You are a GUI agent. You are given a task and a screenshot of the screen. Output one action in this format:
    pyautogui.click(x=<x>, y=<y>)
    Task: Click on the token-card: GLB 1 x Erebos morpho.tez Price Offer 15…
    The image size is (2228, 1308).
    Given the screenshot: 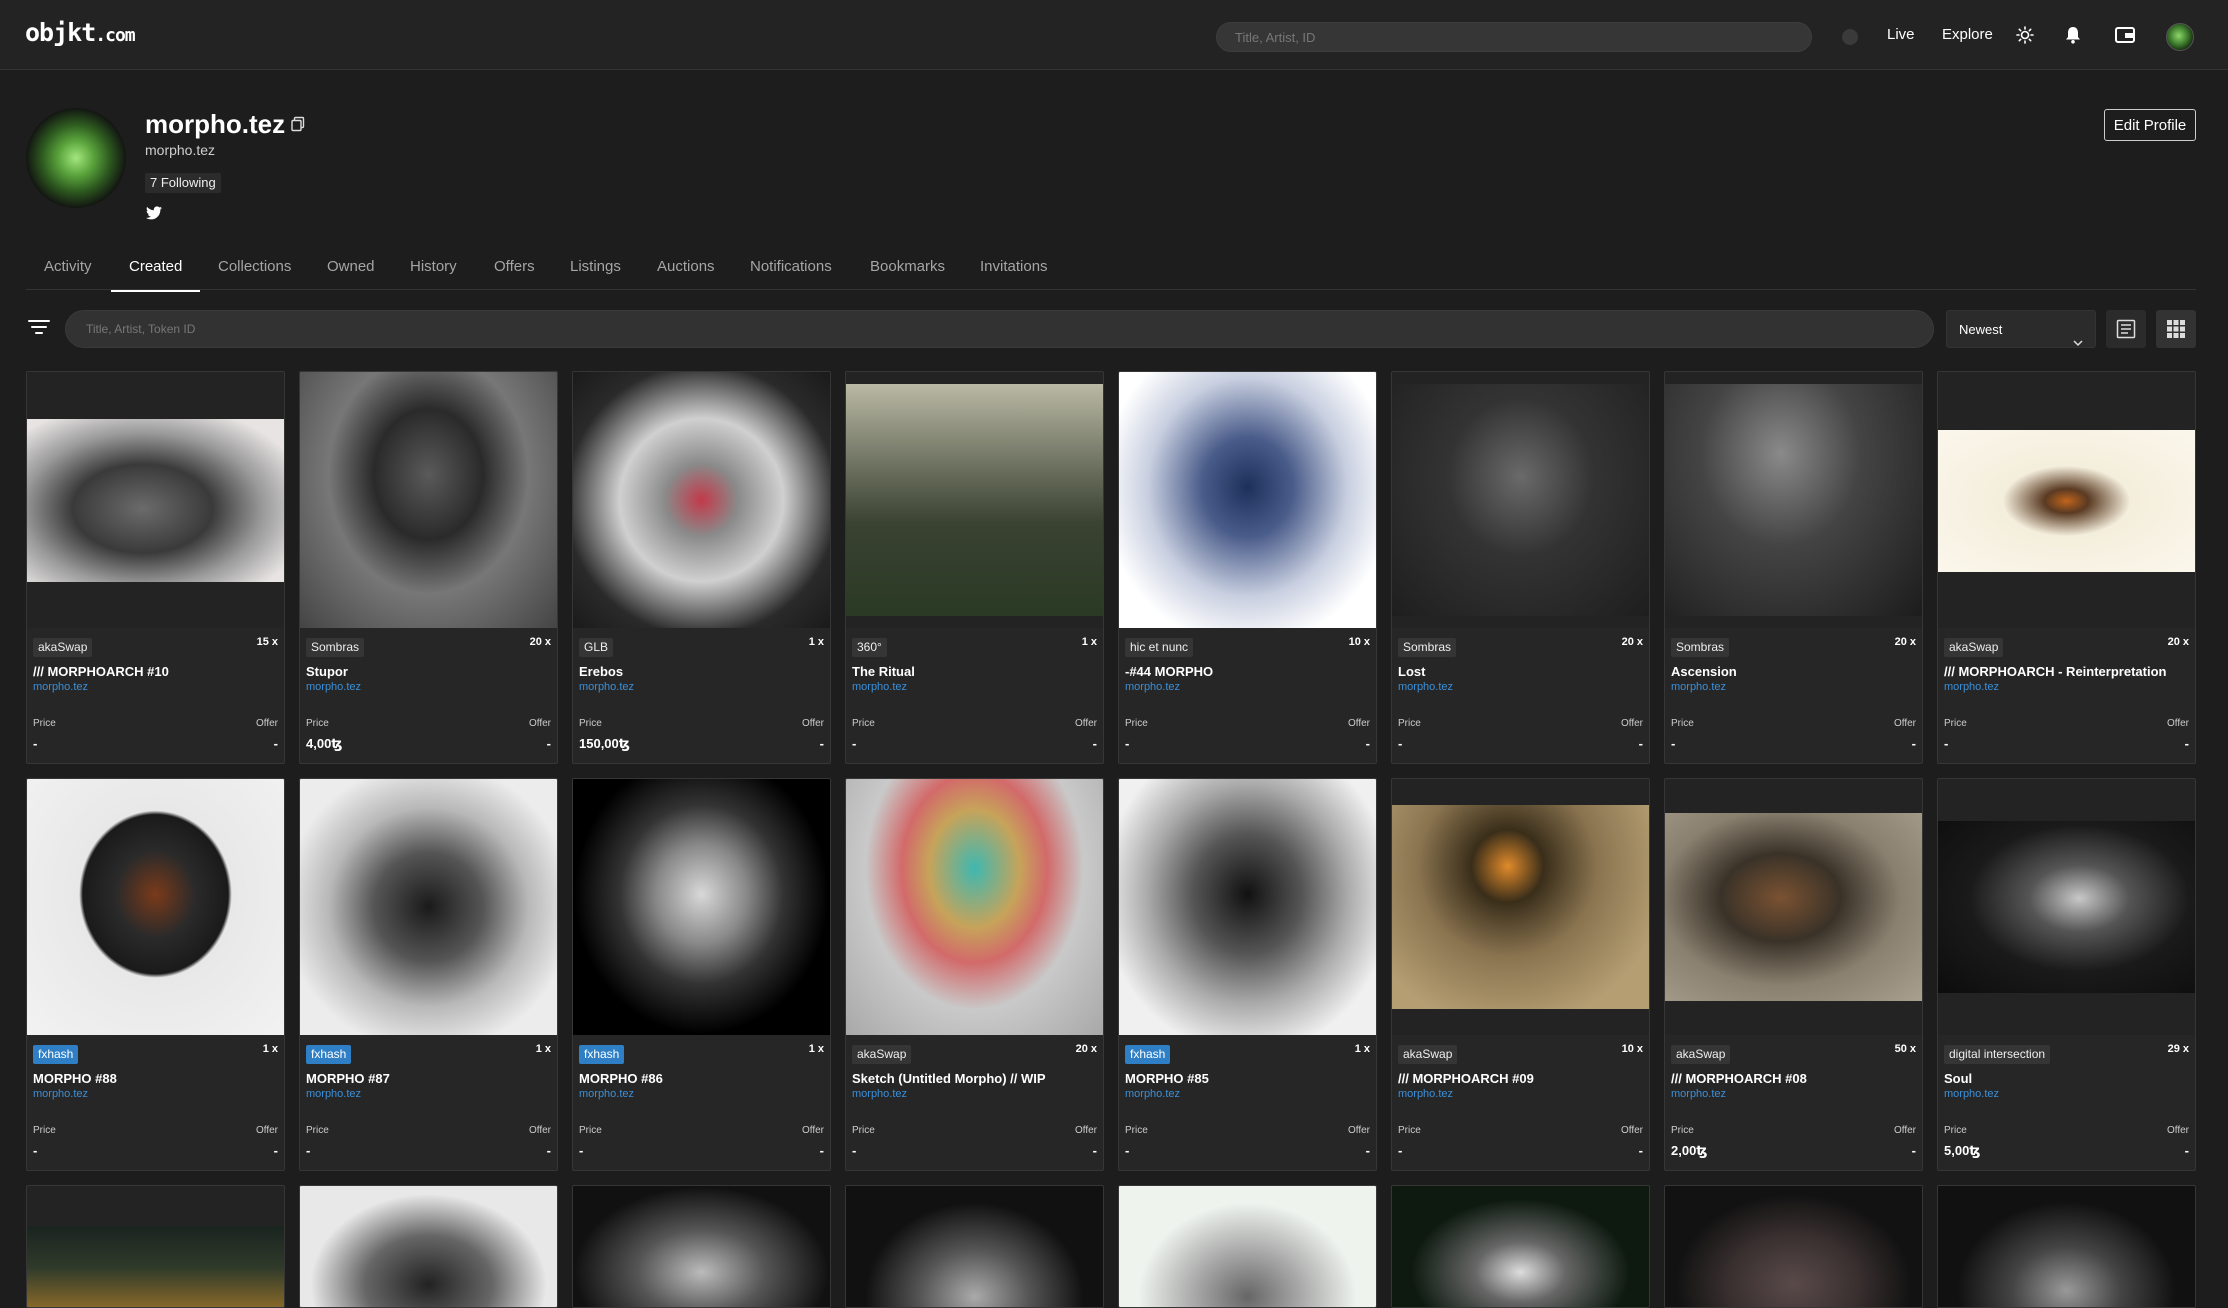 What is the action you would take?
    pyautogui.click(x=701, y=567)
    